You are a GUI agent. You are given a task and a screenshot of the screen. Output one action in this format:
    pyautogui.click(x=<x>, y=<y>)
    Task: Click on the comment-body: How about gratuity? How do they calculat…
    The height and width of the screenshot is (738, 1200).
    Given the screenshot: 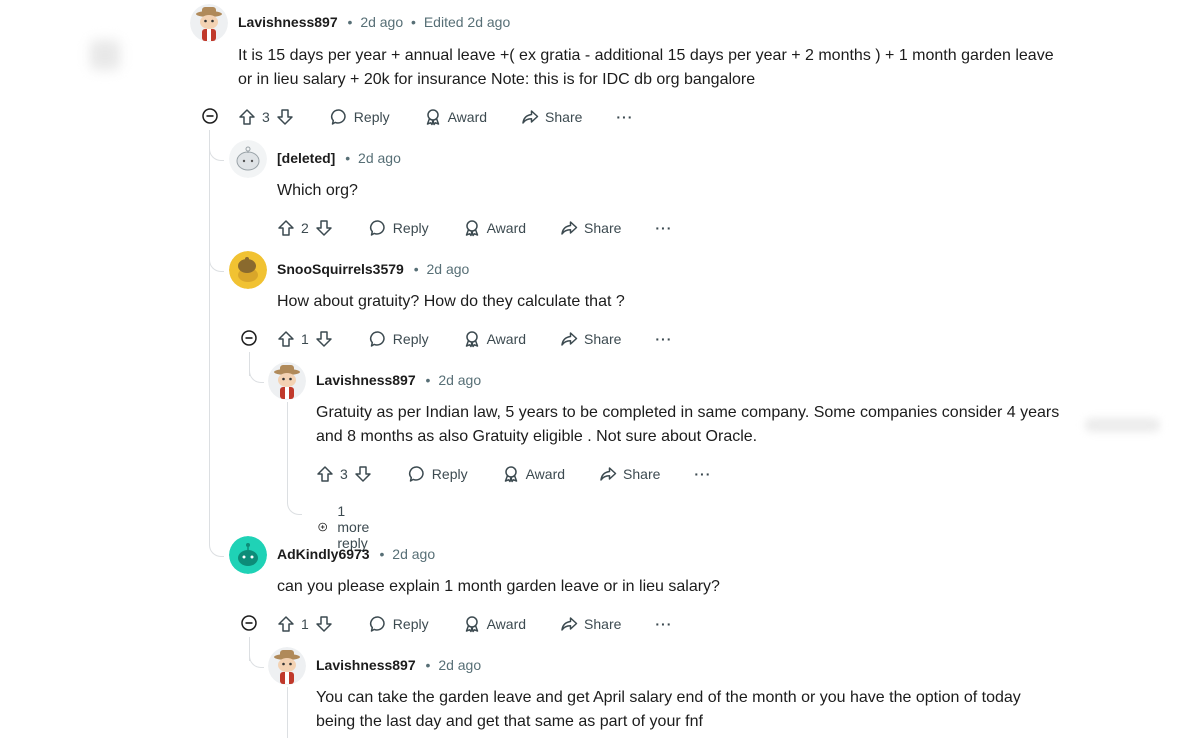 What is the action you would take?
    pyautogui.click(x=451, y=301)
    